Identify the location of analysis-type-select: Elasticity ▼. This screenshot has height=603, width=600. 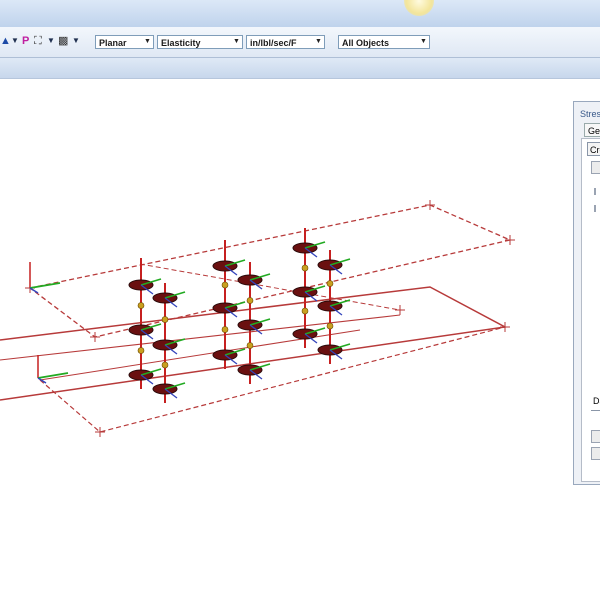
(200, 42).